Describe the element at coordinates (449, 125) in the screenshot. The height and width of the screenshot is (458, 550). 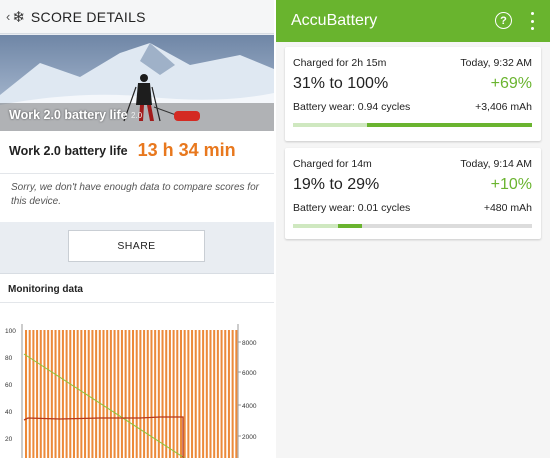
I see `charge-added-segment` at that location.